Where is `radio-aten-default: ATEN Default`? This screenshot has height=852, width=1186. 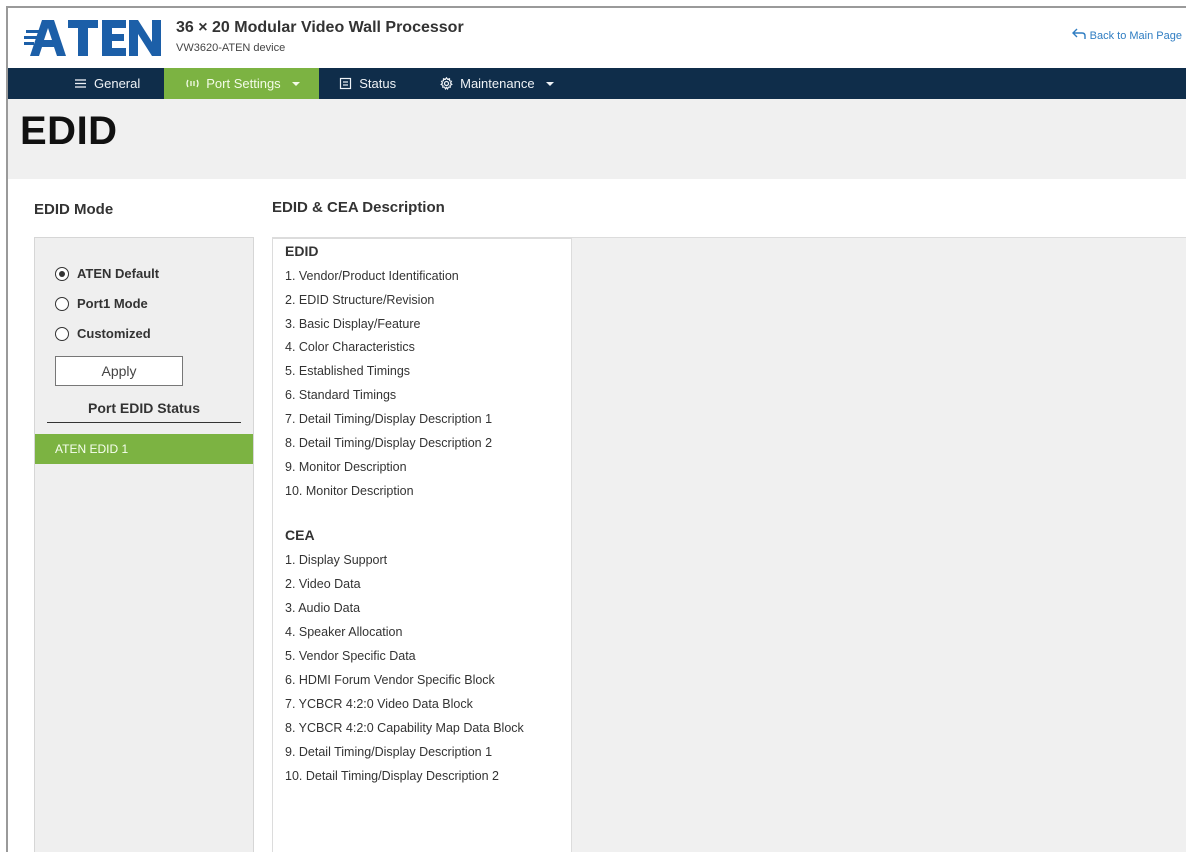
radio-aten-default: ATEN Default is located at coordinates (107, 273).